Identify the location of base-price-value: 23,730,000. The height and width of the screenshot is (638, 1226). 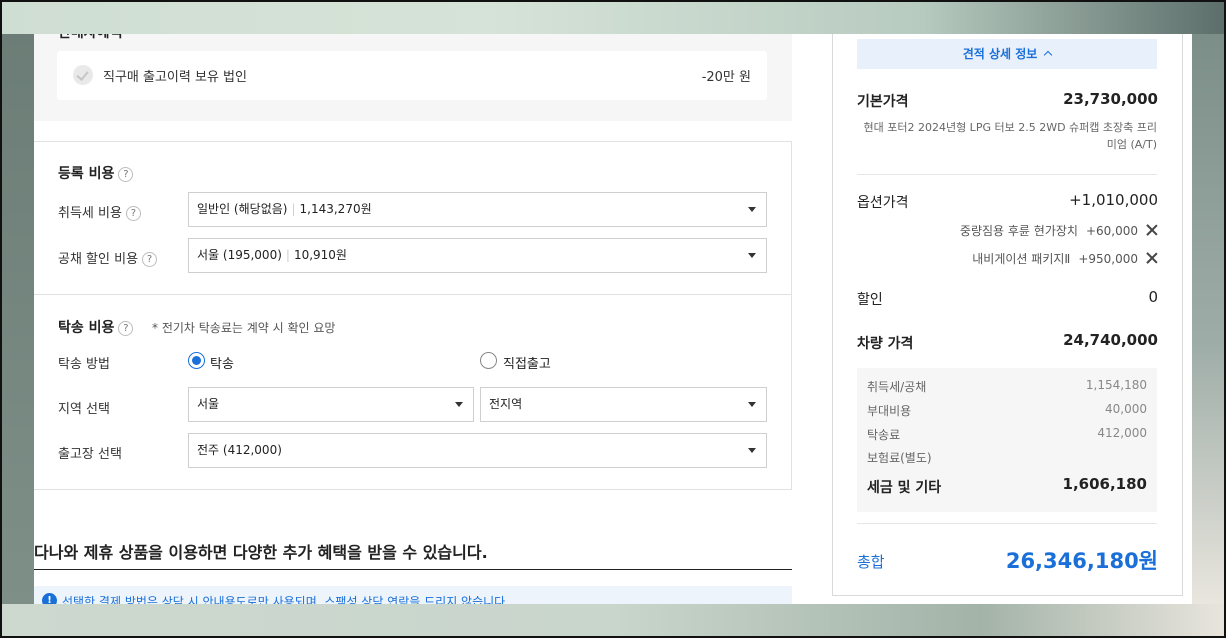
(1110, 99).